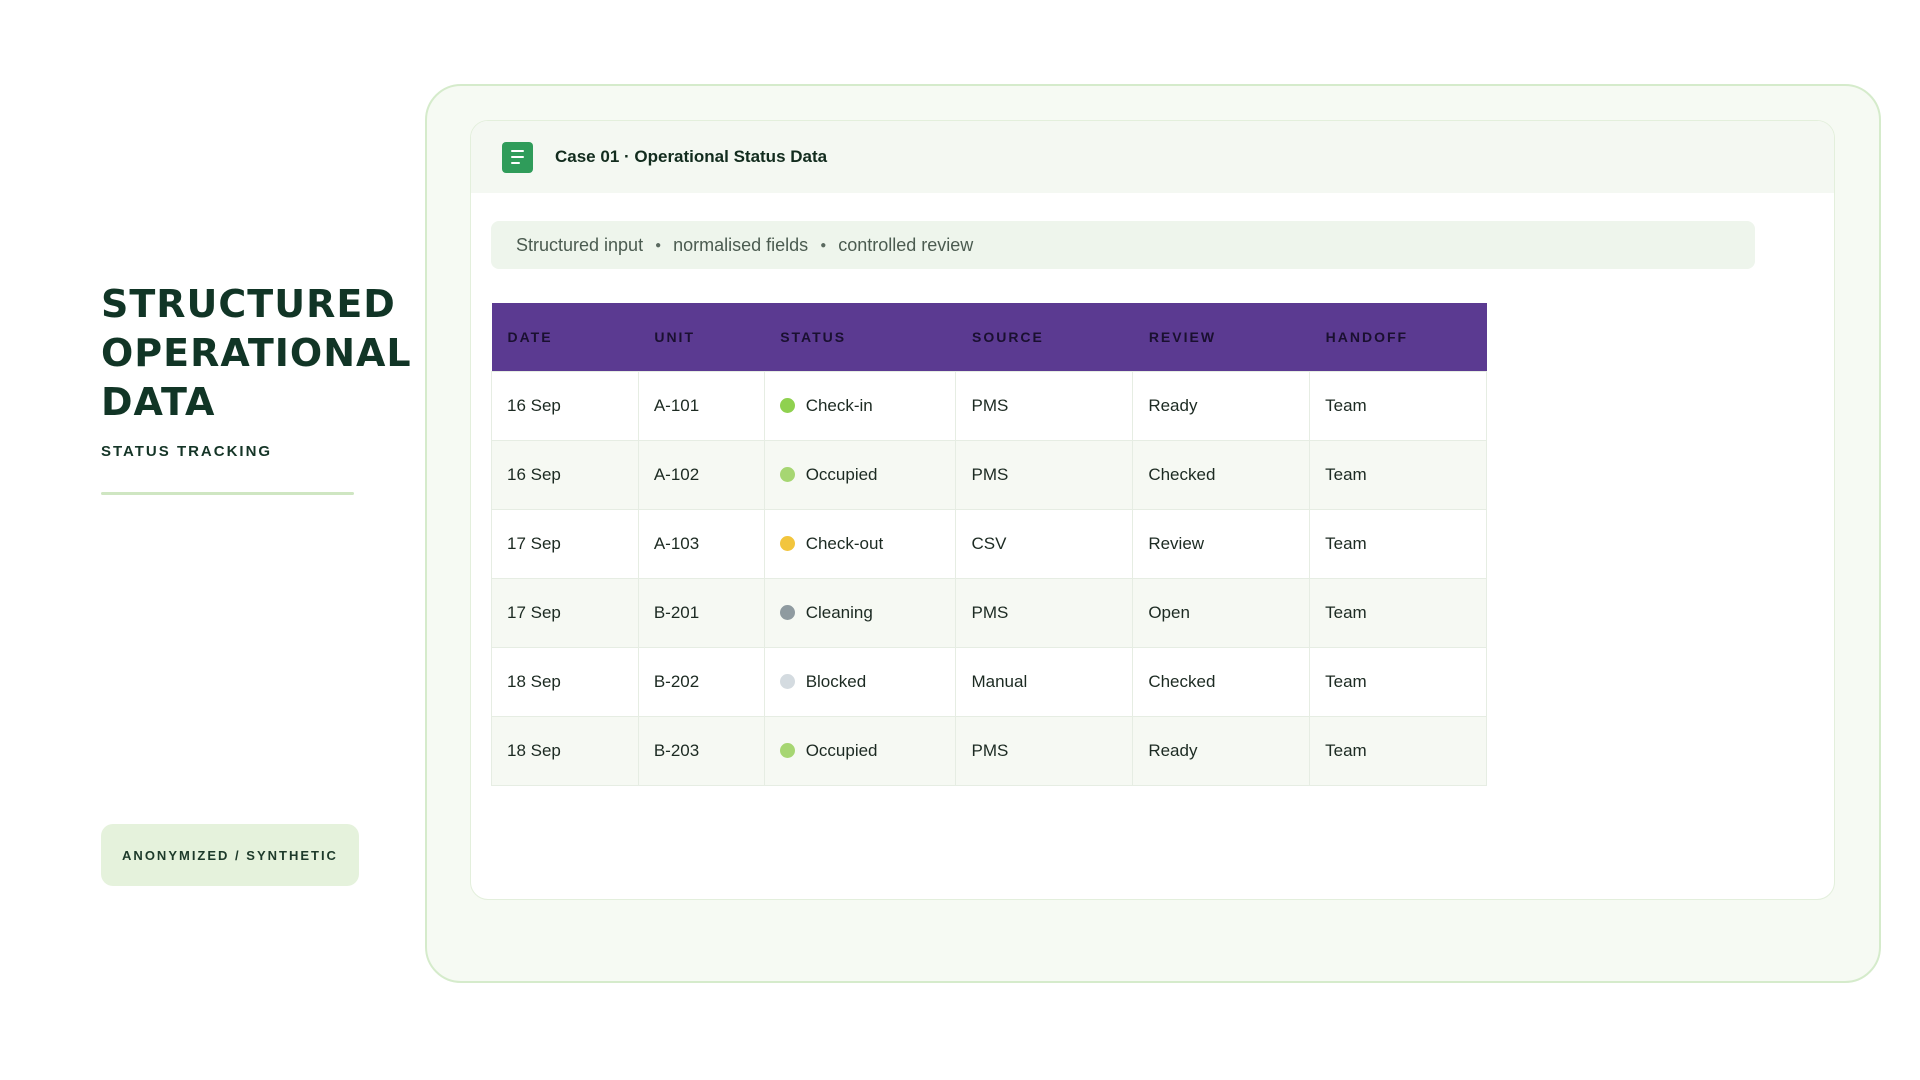 The image size is (1920, 1080). What do you see at coordinates (701, 337) in the screenshot?
I see `column-header-unit: UNIT` at bounding box center [701, 337].